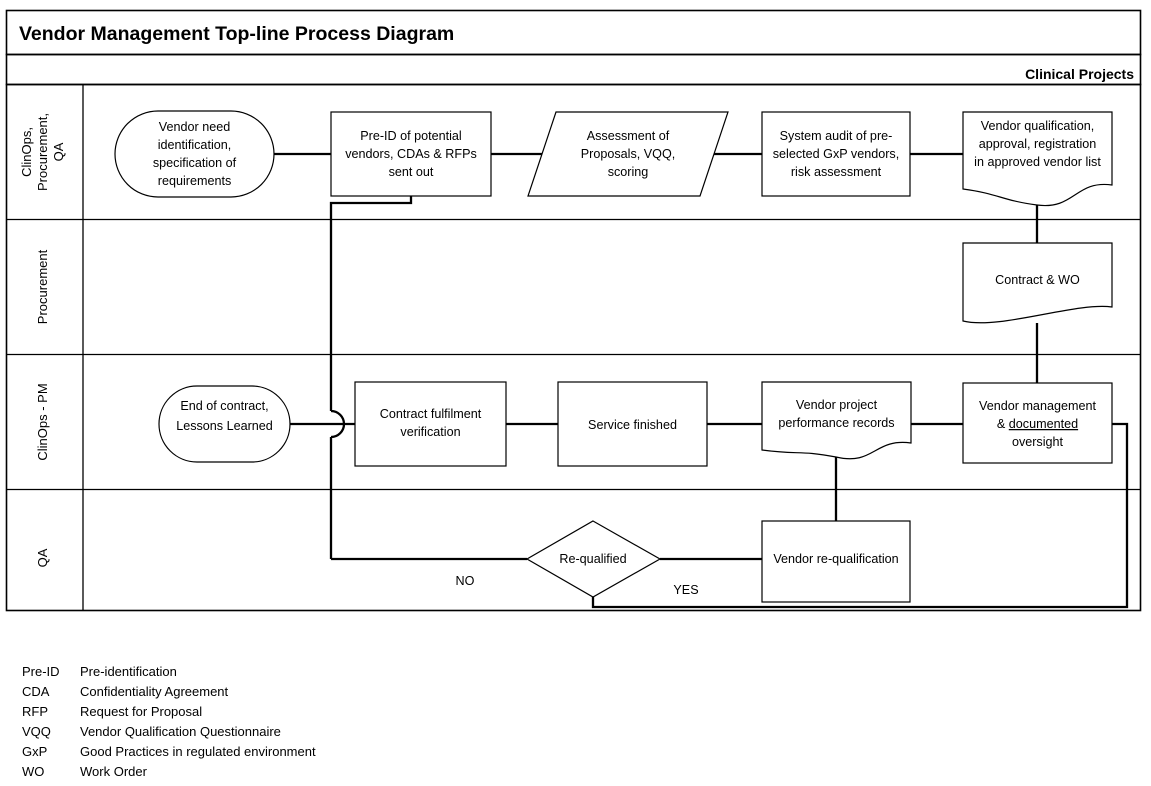  What do you see at coordinates (42, 557) in the screenshot?
I see `lane-label-qa: QA` at bounding box center [42, 557].